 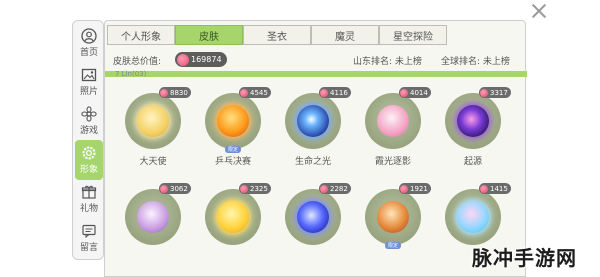 What do you see at coordinates (131, 74) in the screenshot?
I see `count-text: 7 Lin(03)` at bounding box center [131, 74].